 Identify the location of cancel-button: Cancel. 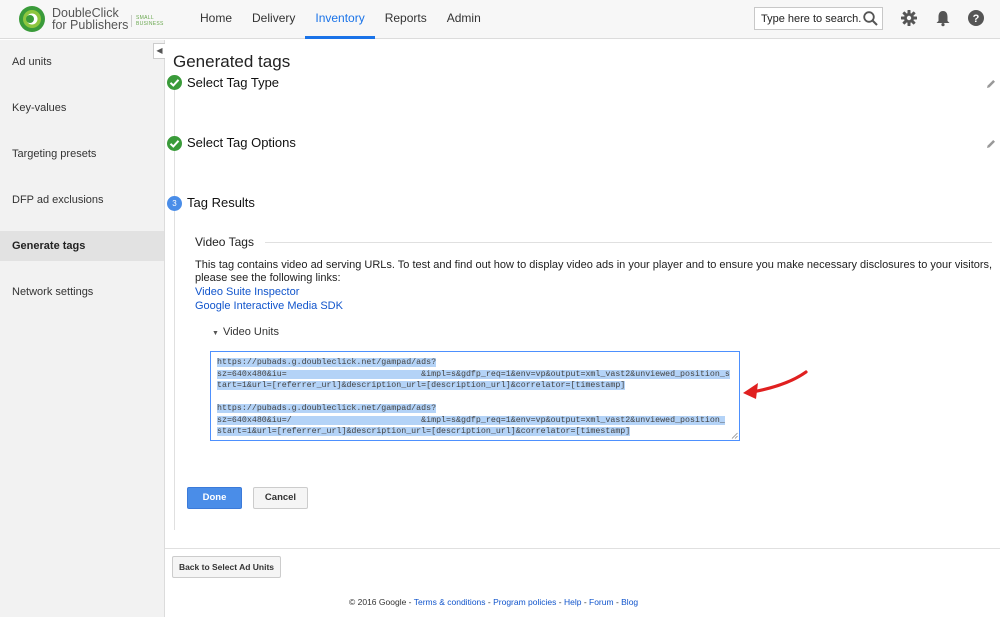
(280, 498).